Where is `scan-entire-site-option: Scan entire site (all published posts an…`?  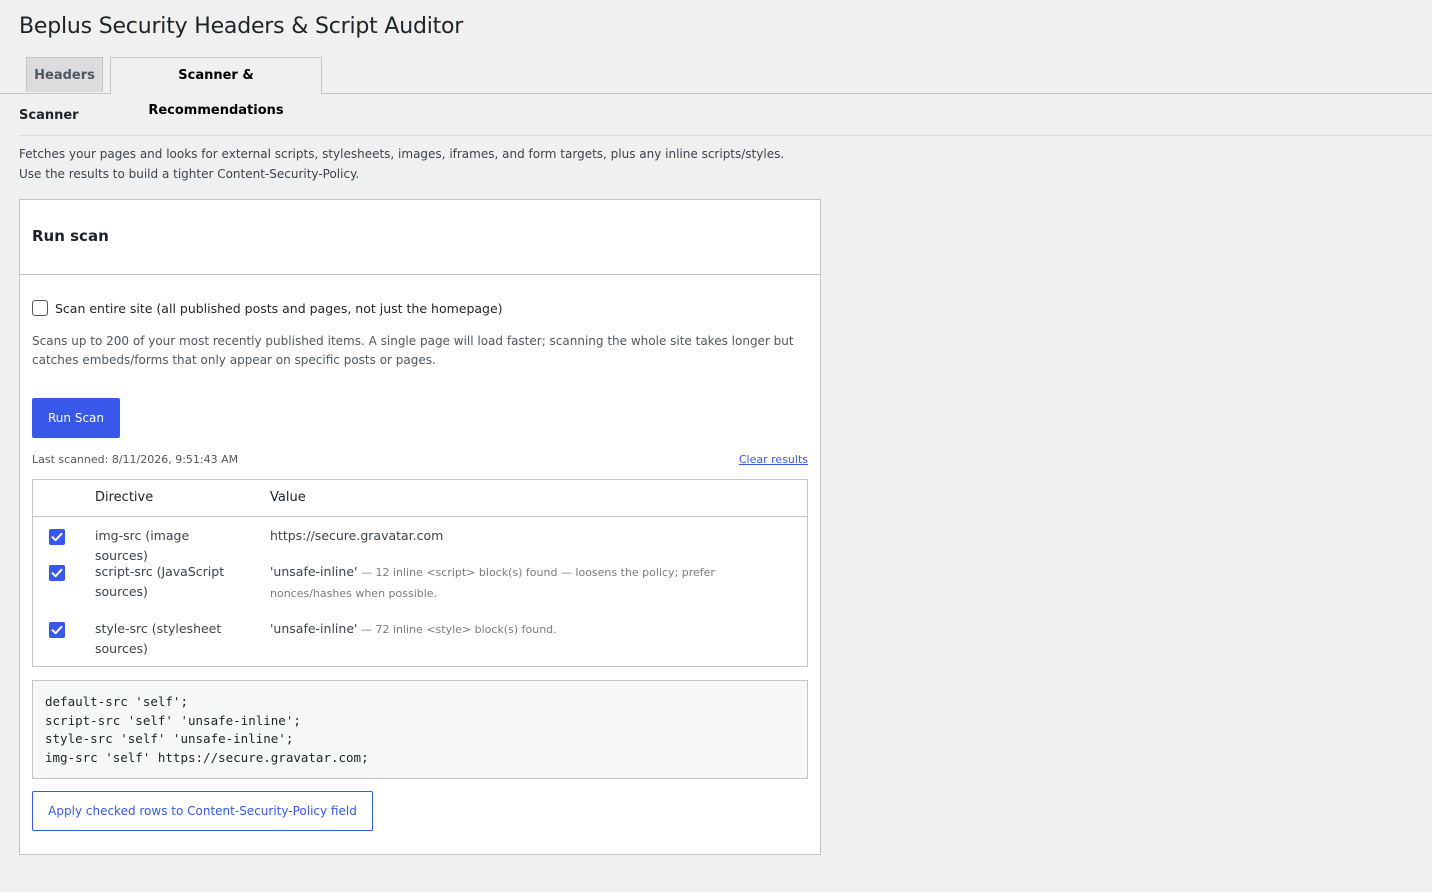
scan-entire-site-option: Scan entire site (all published posts an… is located at coordinates (267, 308).